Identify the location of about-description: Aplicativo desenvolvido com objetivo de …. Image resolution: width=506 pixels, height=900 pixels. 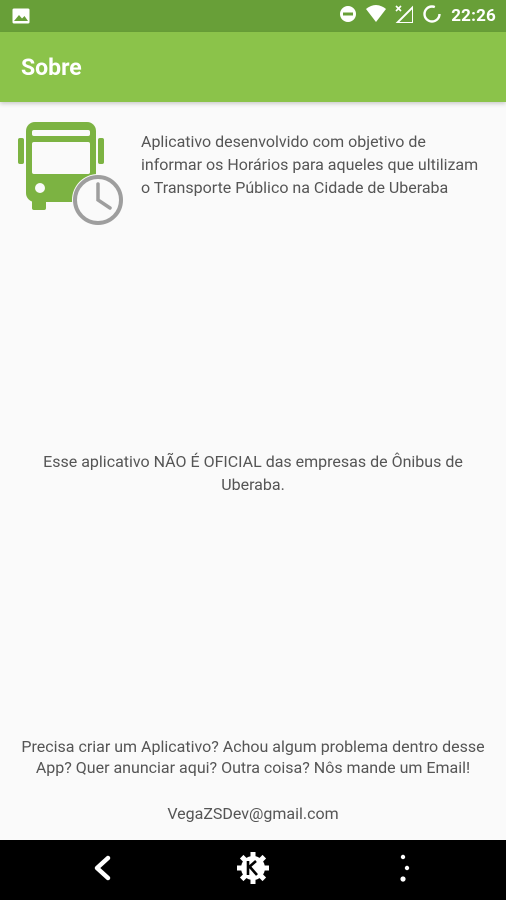
(310, 164).